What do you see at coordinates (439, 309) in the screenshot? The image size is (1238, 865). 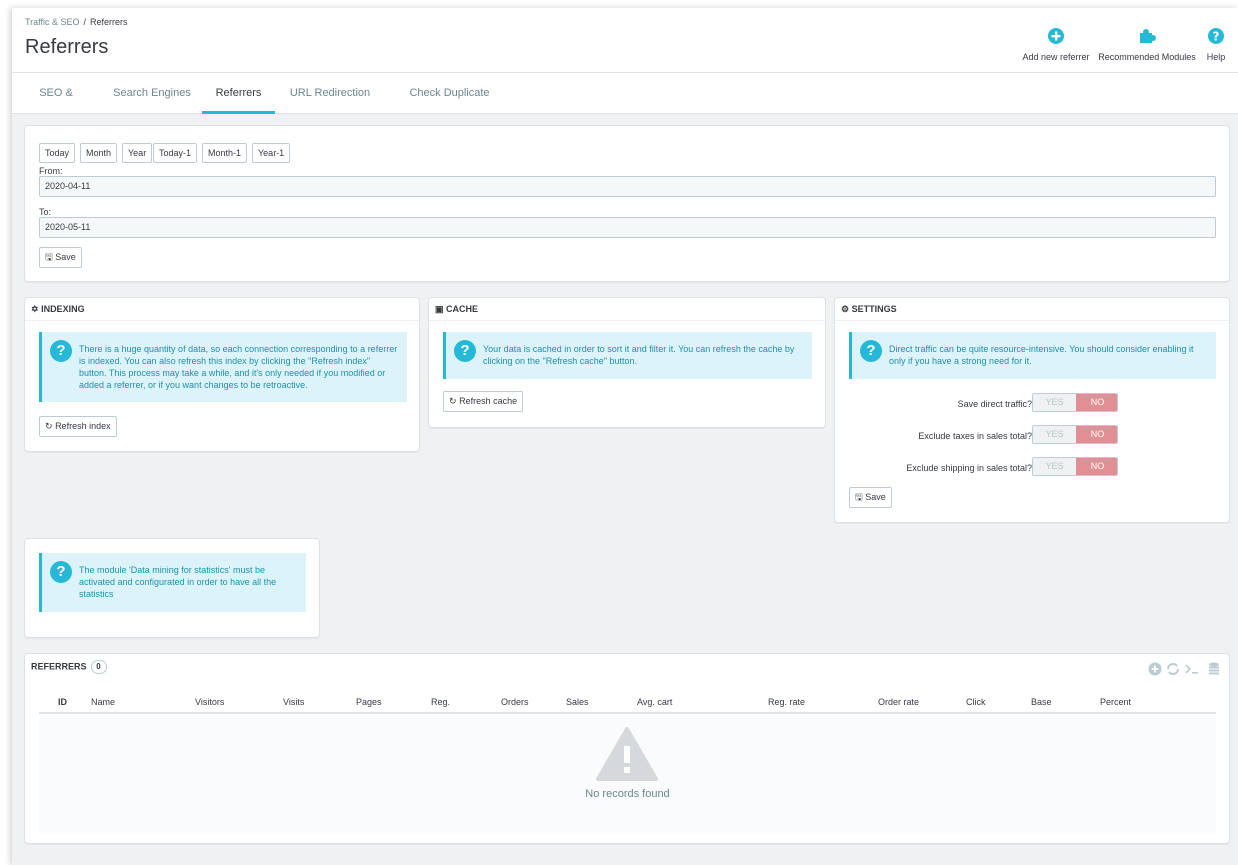 I see `briefcase-icon: ▣` at bounding box center [439, 309].